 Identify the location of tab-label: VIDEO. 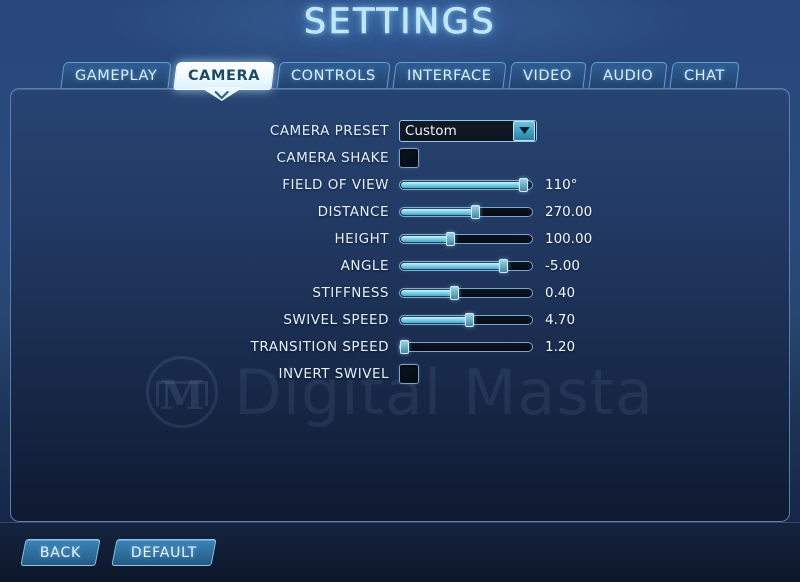
(547, 76).